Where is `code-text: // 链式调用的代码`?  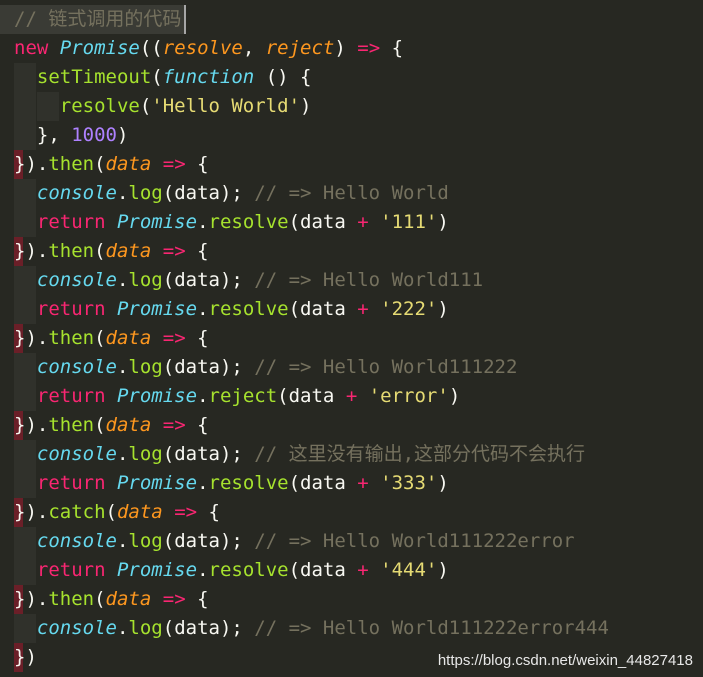
code-text: // 链式调用的代码 is located at coordinates (98, 19).